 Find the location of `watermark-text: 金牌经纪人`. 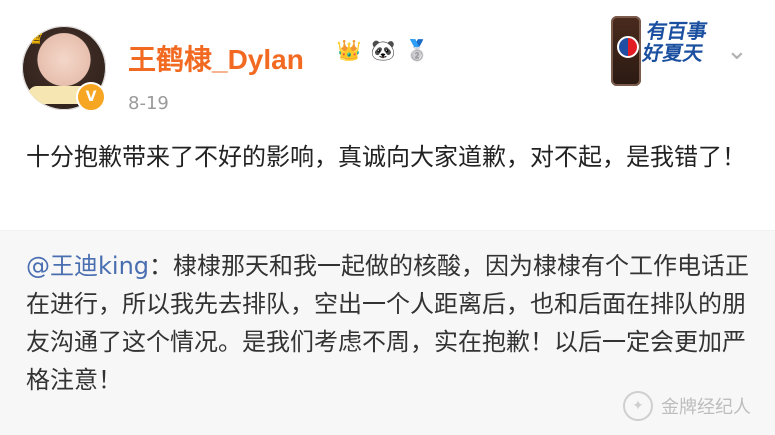

watermark-text: 金牌经纪人 is located at coordinates (706, 407).